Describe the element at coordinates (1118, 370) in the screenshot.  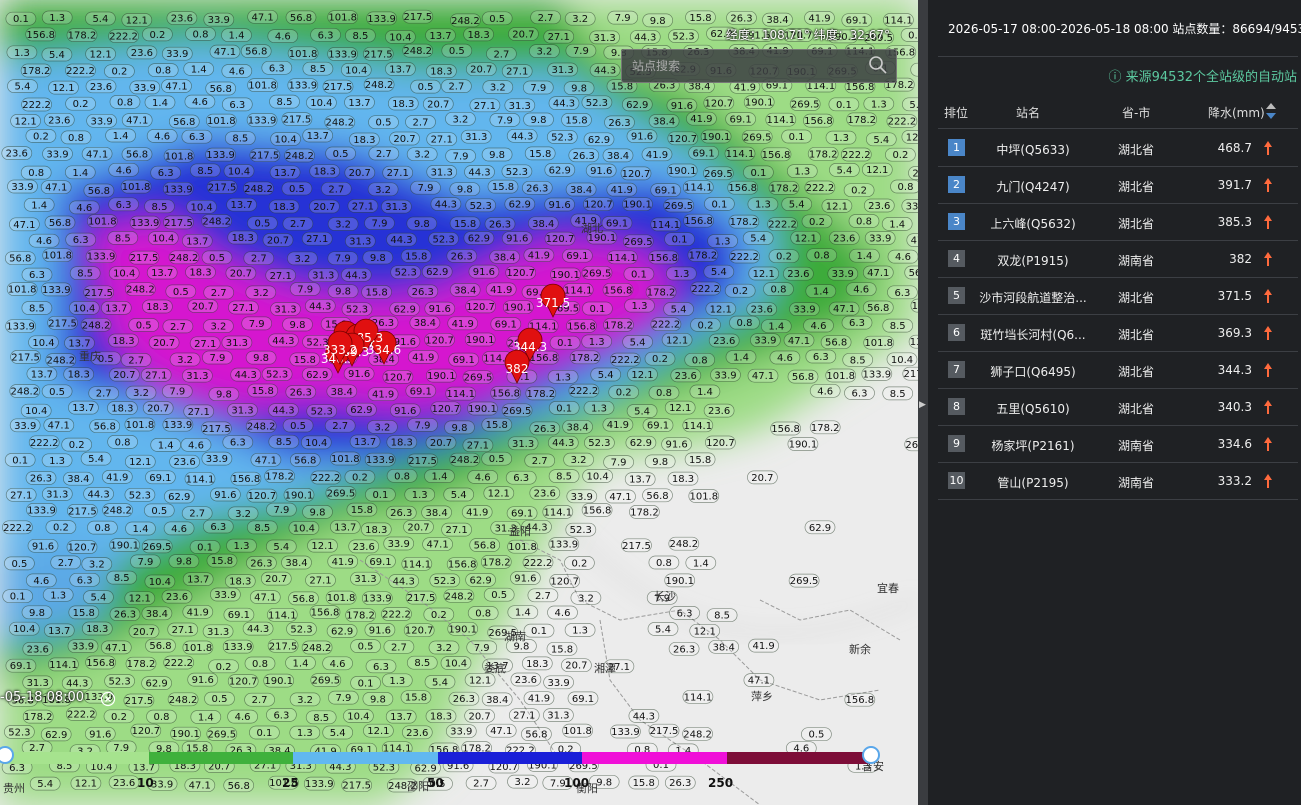
I see `table-row: 7 狮子口(Q6495) 湖北省 344.3` at that location.